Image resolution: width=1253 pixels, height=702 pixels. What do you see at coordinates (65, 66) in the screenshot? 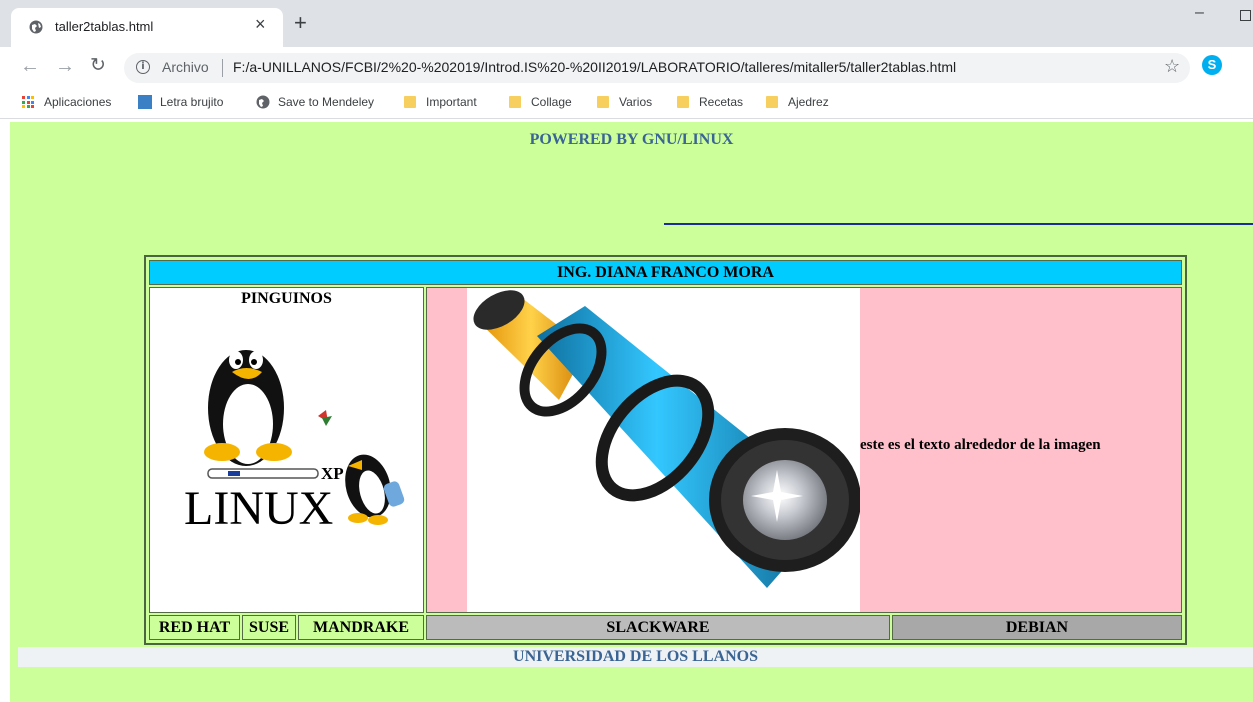
I see `forward-arrow-icon: →` at bounding box center [65, 66].